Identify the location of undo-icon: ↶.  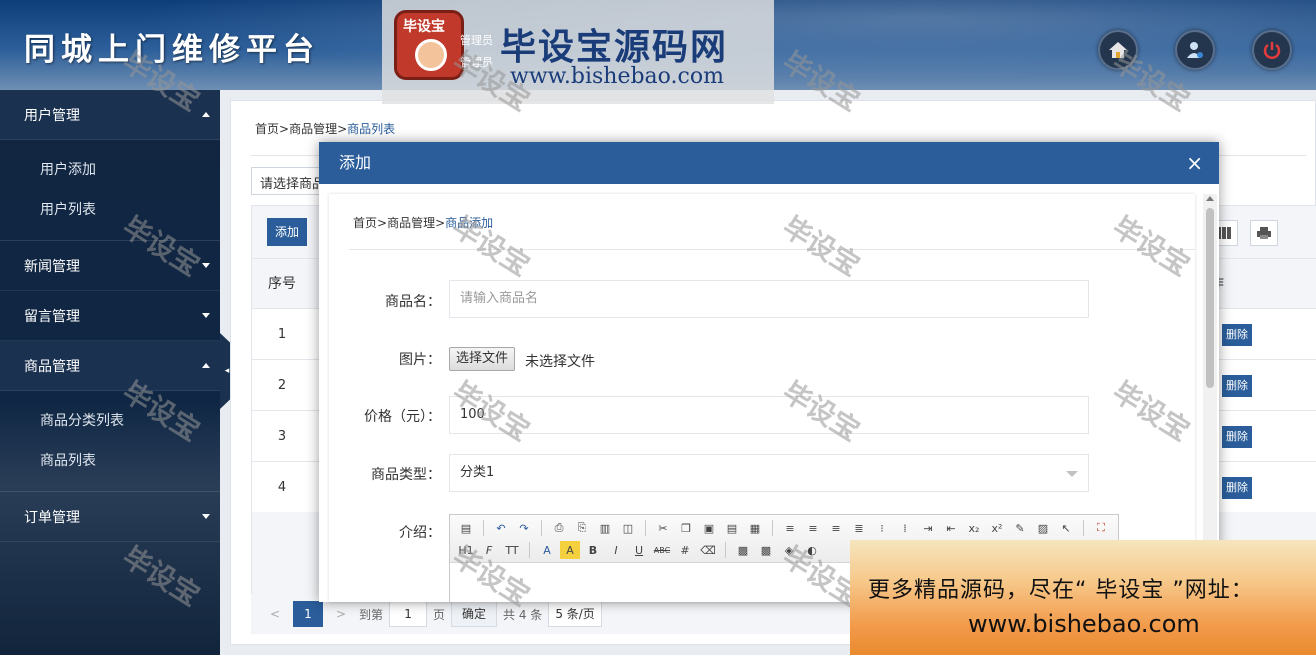
(501, 528).